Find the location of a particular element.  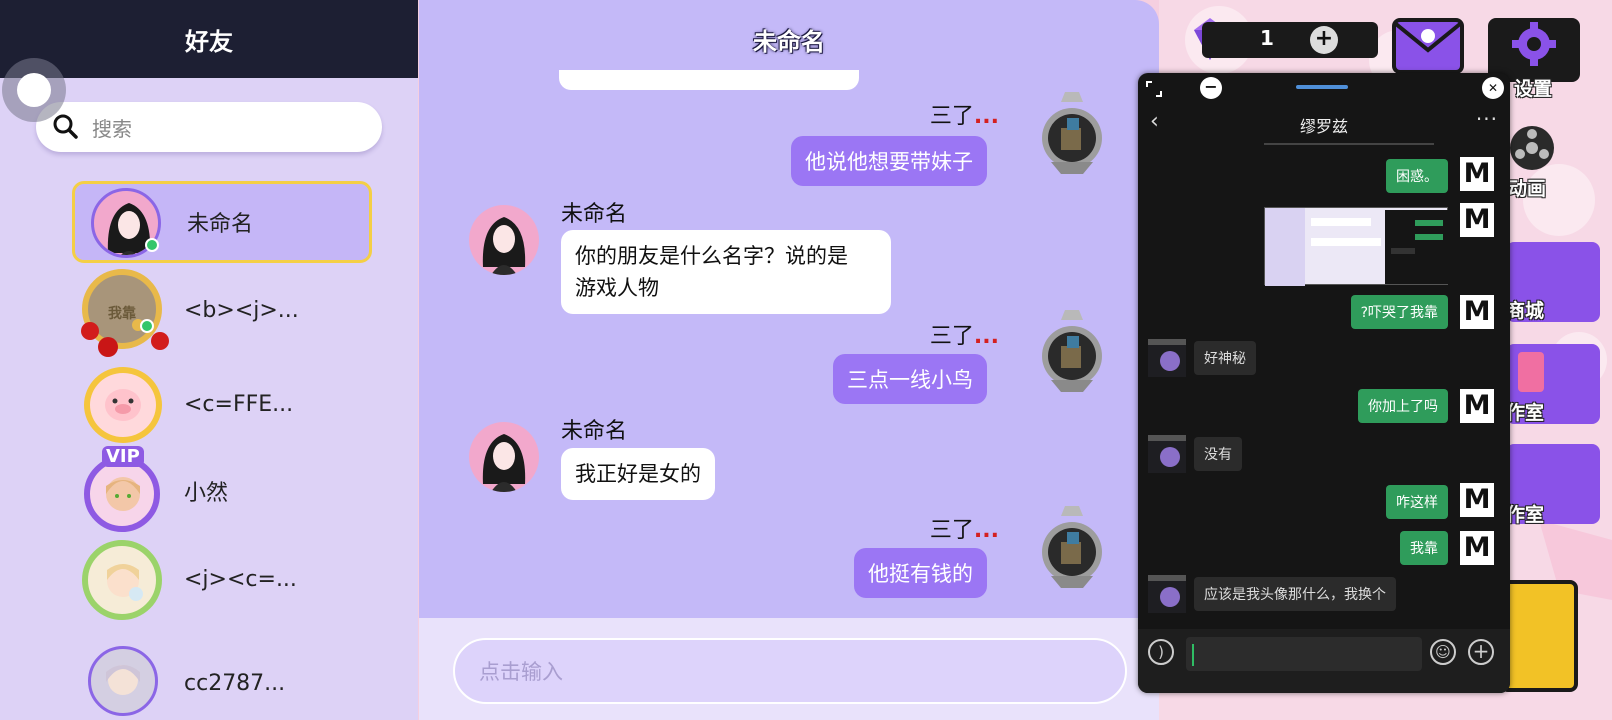

message-bubble-received: 好神秘 is located at coordinates (1225, 358).